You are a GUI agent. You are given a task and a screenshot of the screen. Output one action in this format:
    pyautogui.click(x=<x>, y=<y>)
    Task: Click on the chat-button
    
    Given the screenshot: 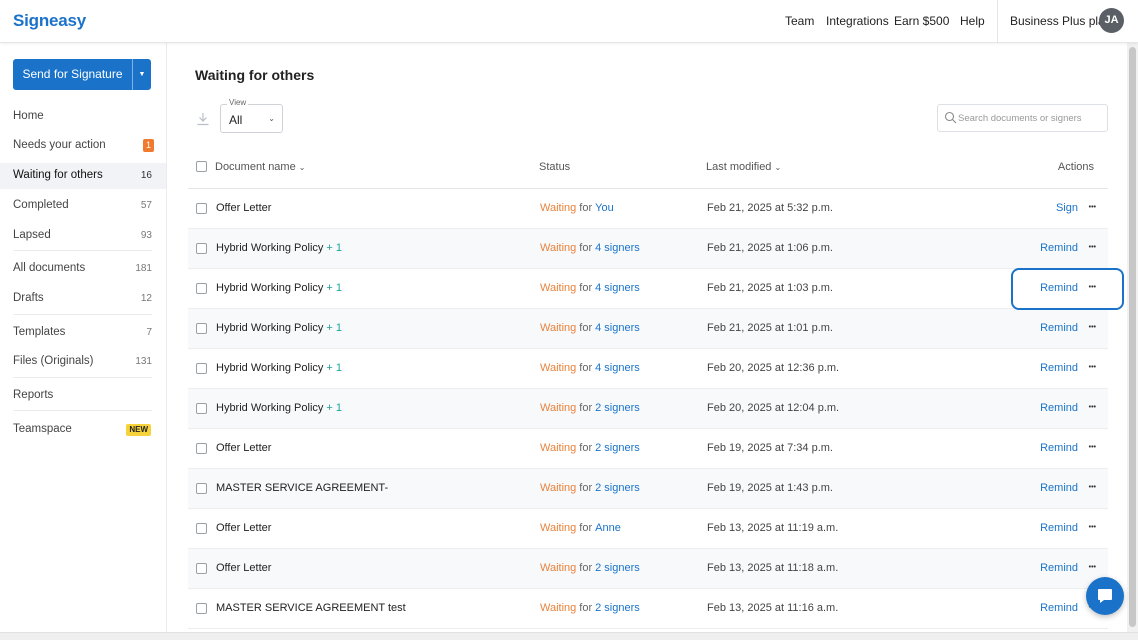 What is the action you would take?
    pyautogui.click(x=1105, y=596)
    